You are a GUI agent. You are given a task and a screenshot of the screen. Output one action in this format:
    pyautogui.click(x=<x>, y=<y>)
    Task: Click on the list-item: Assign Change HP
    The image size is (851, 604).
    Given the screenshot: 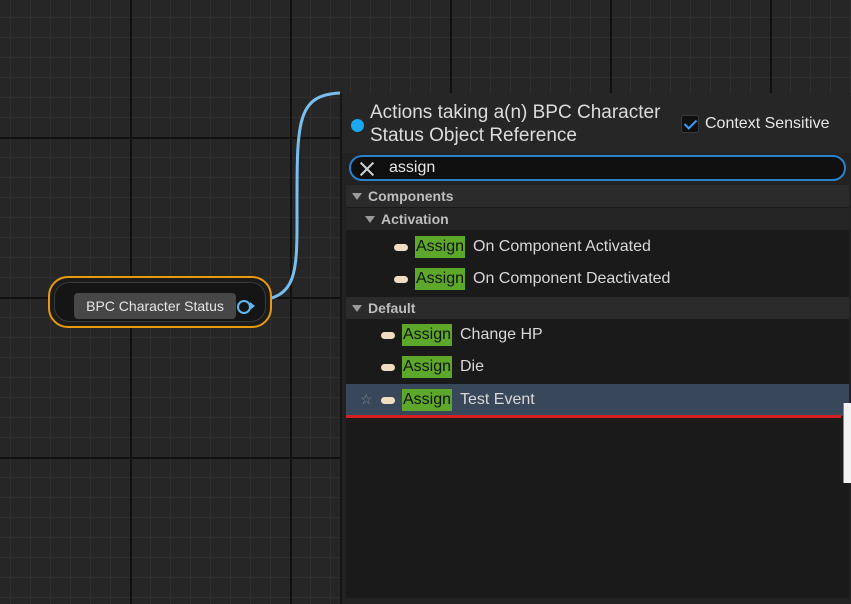 What is the action you would take?
    pyautogui.click(x=597, y=335)
    